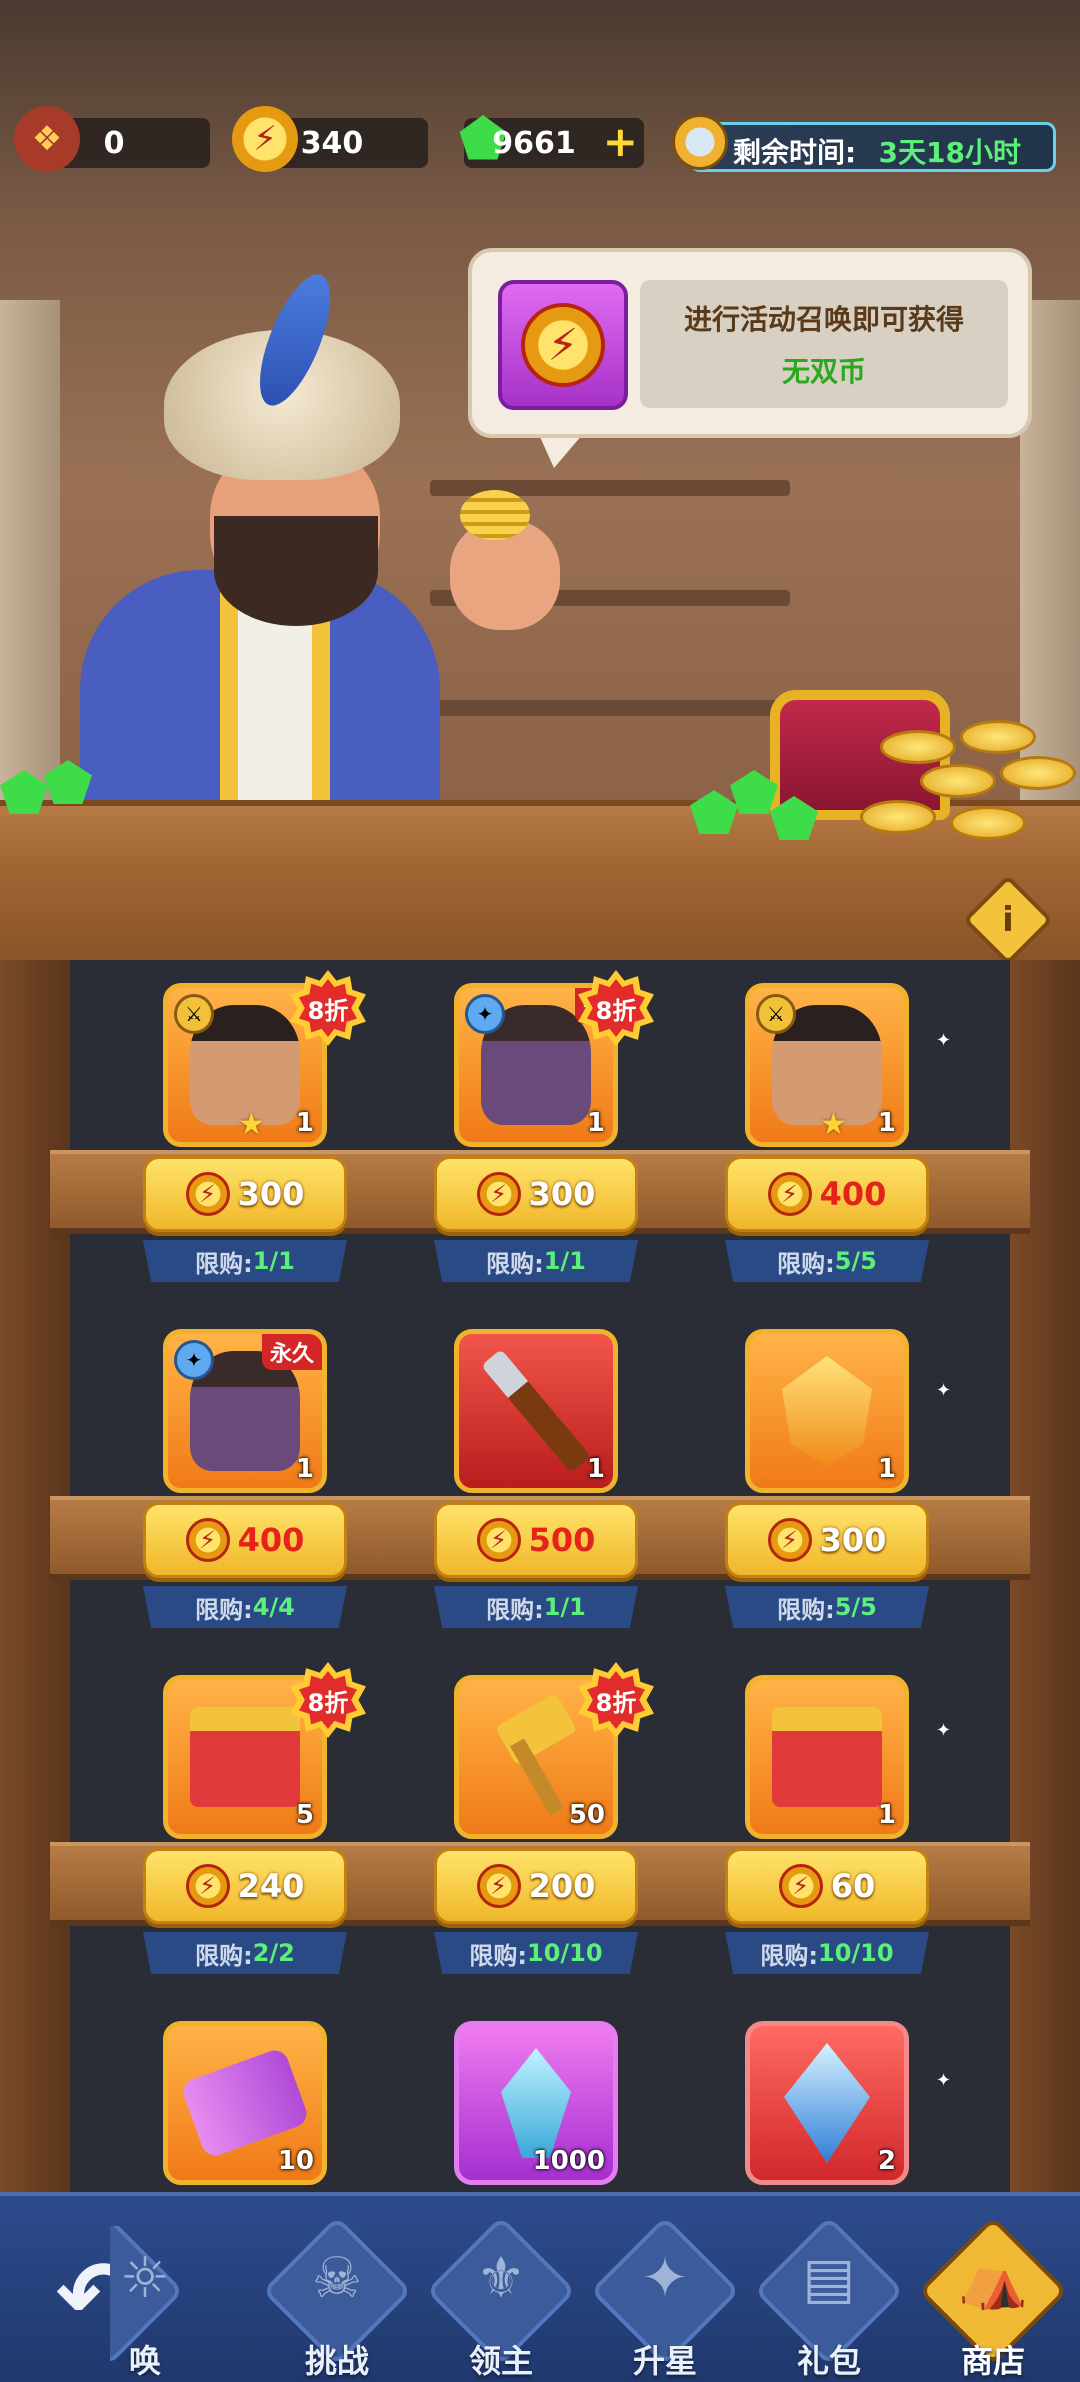  What do you see at coordinates (144, 2359) in the screenshot?
I see `tab-summon-label: 唤` at bounding box center [144, 2359].